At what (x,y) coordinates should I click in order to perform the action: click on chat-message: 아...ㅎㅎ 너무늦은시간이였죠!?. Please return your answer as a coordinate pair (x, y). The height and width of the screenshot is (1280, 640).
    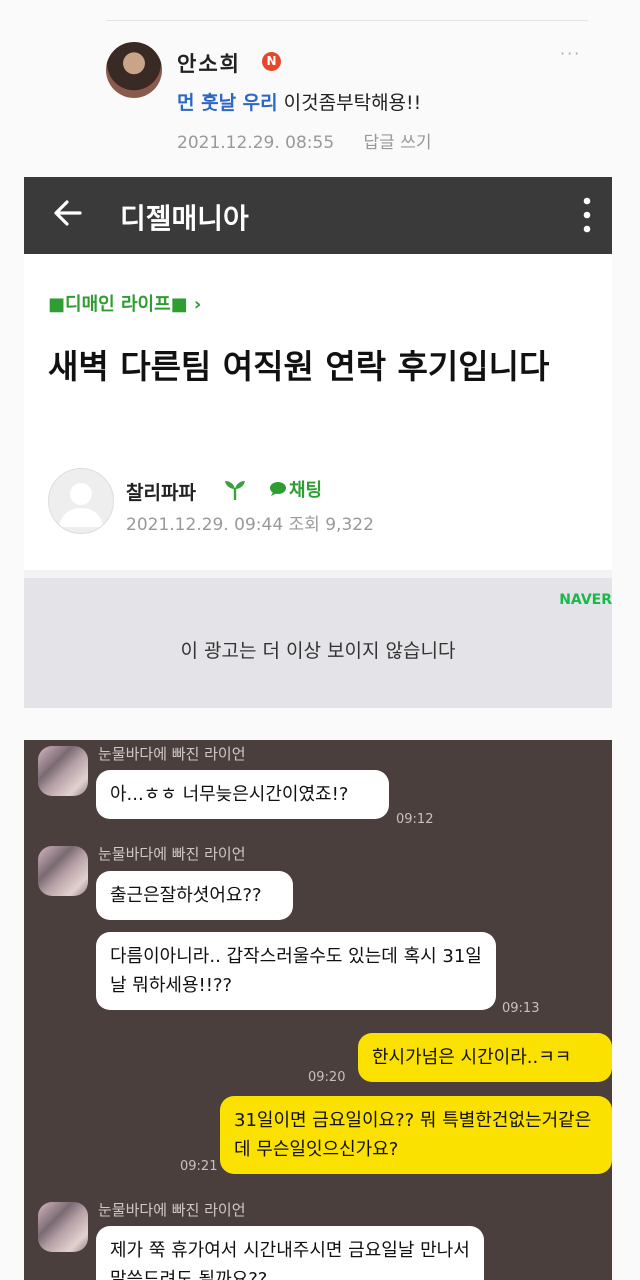
    Looking at the image, I should click on (242, 794).